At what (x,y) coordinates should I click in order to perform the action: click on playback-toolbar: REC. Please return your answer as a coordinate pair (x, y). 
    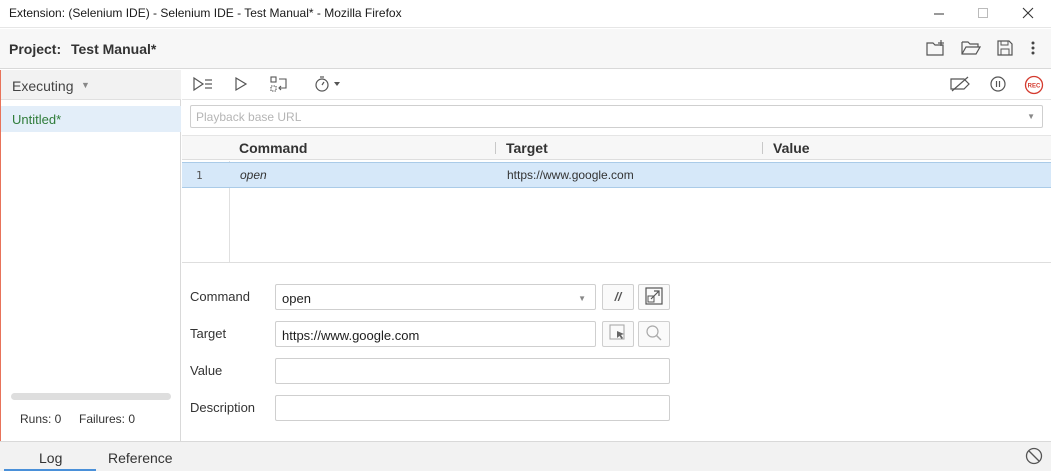
    Looking at the image, I should click on (616, 85).